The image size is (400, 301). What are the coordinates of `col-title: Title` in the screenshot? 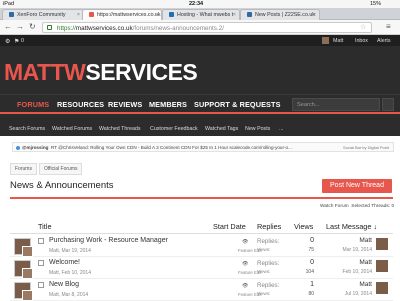 It's located at (45, 226).